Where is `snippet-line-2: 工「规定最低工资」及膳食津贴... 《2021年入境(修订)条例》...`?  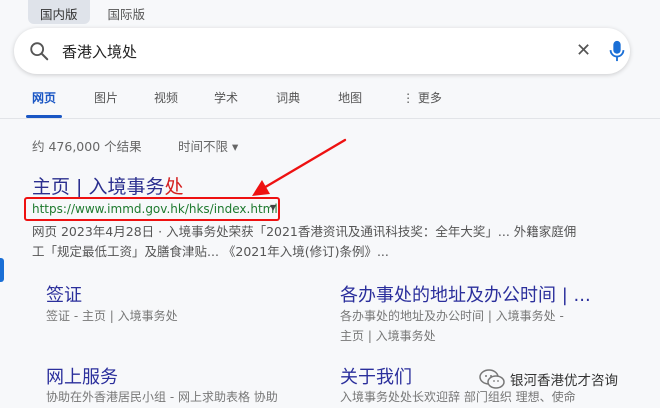 snippet-line-2: 工「规定最低工资」及膳食津贴... 《2021年入境(修订)条例》... is located at coordinates (210, 251).